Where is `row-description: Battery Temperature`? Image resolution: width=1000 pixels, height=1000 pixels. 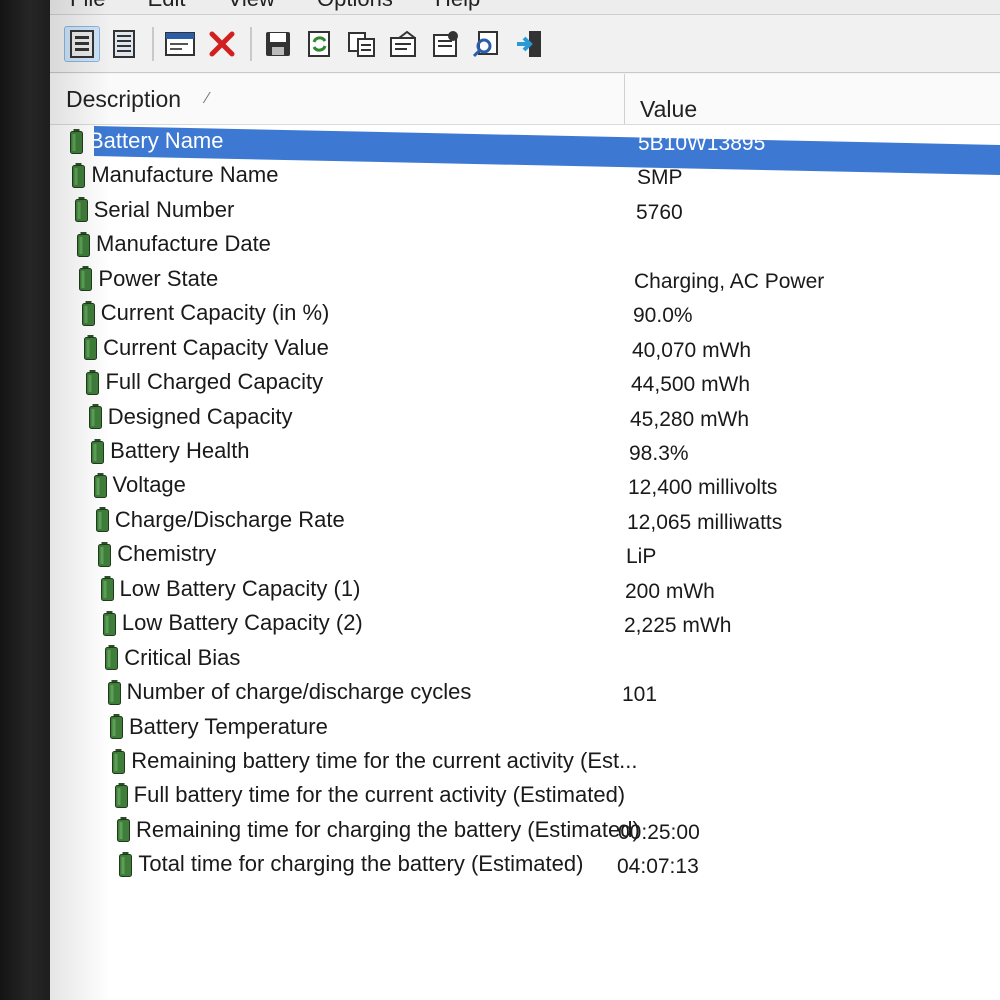
row-description: Battery Temperature is located at coordinates (218, 726).